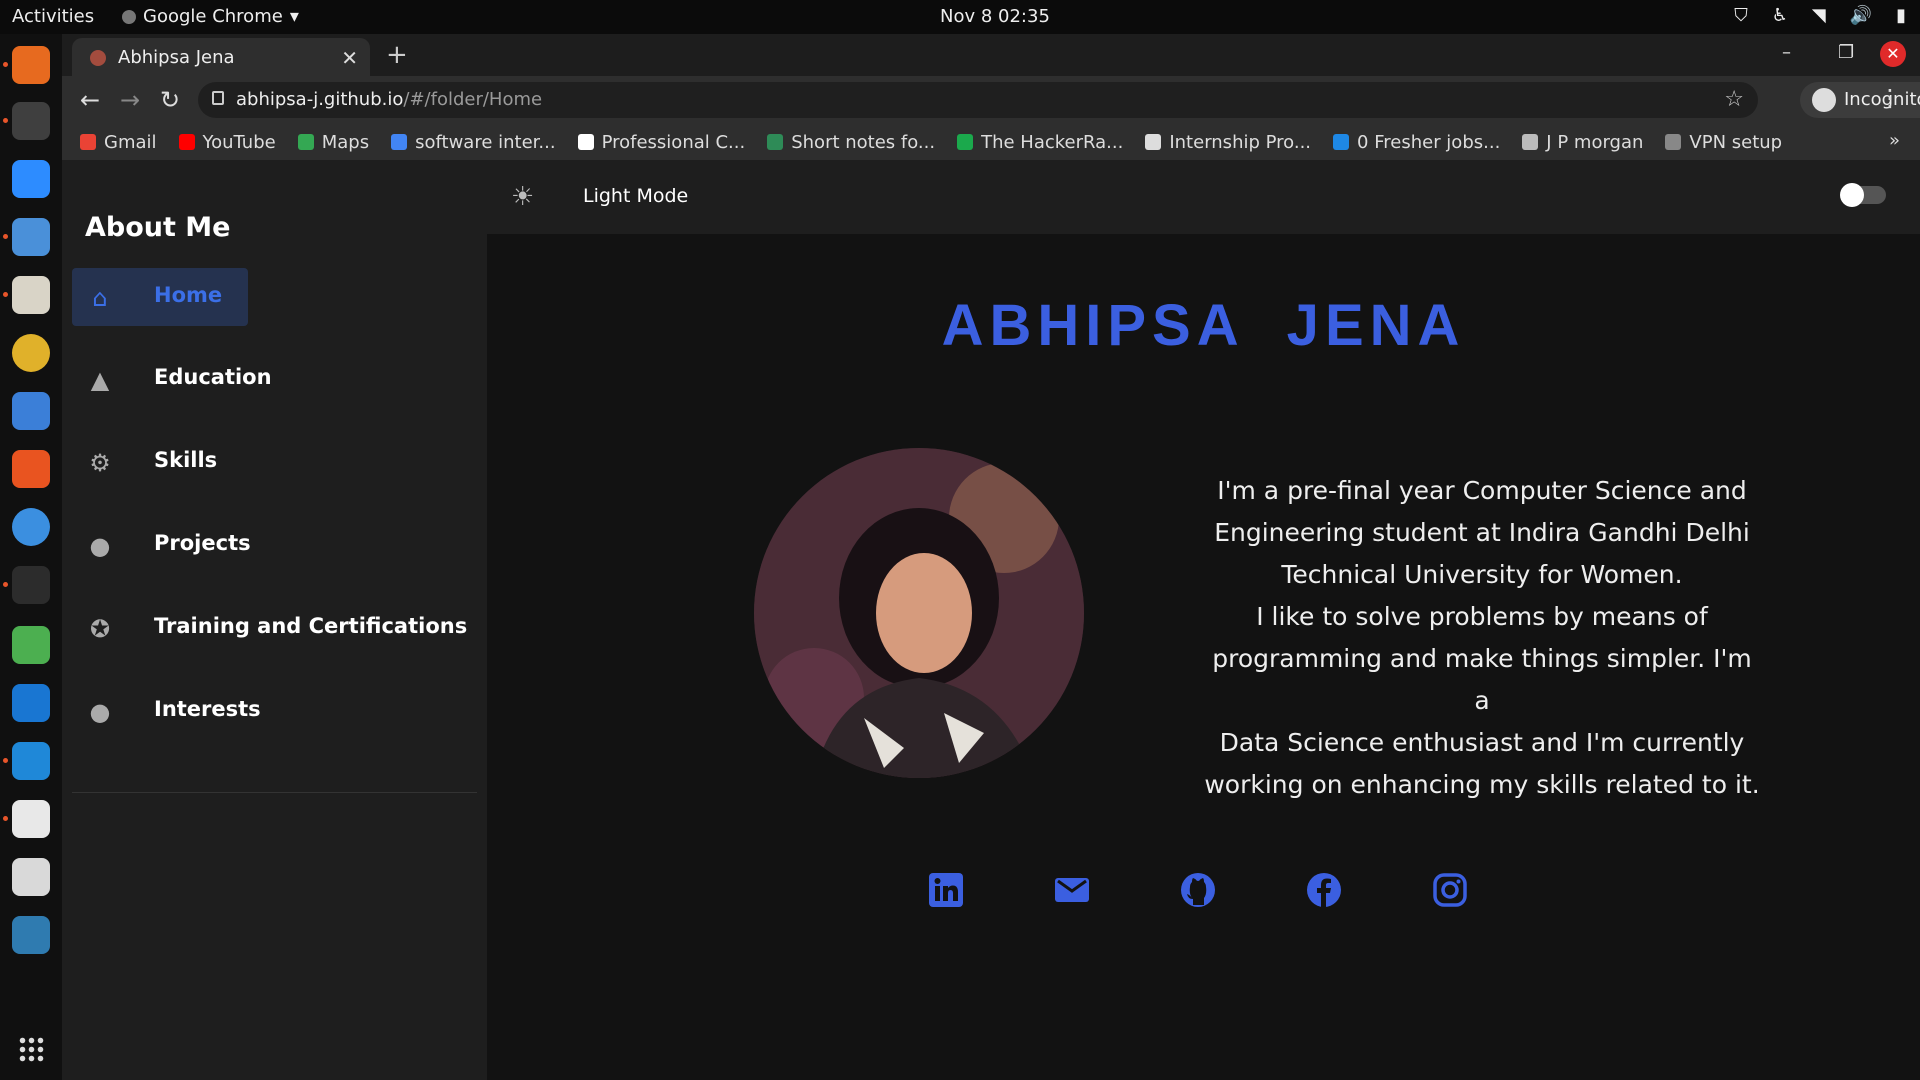 The height and width of the screenshot is (1080, 1920). Describe the element at coordinates (53, 16) in the screenshot. I see `activities-button: Activities` at that location.